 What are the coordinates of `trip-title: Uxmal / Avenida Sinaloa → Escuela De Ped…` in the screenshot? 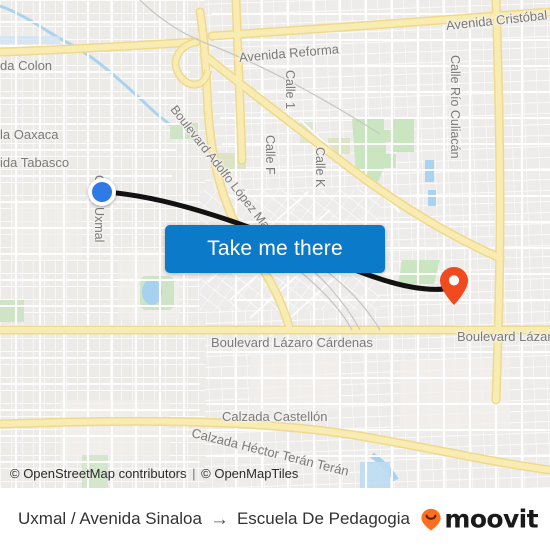 It's located at (214, 519).